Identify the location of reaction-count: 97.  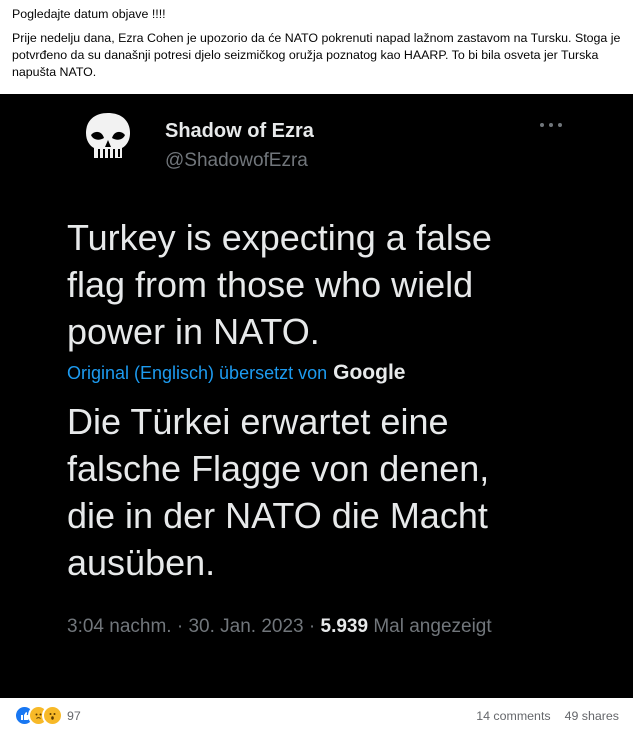
(74, 715).